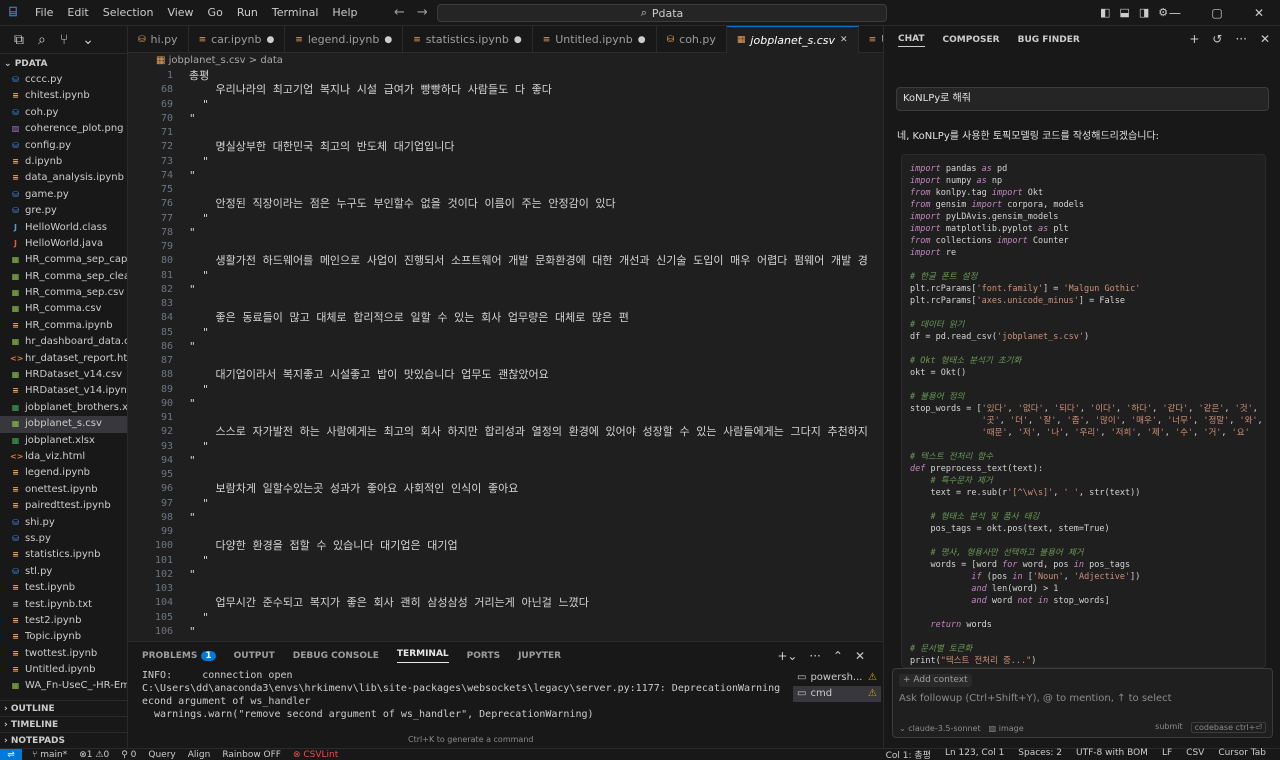 This screenshot has width=1280, height=760. I want to click on file-item: ⛁ cccc.py, so click(63, 80).